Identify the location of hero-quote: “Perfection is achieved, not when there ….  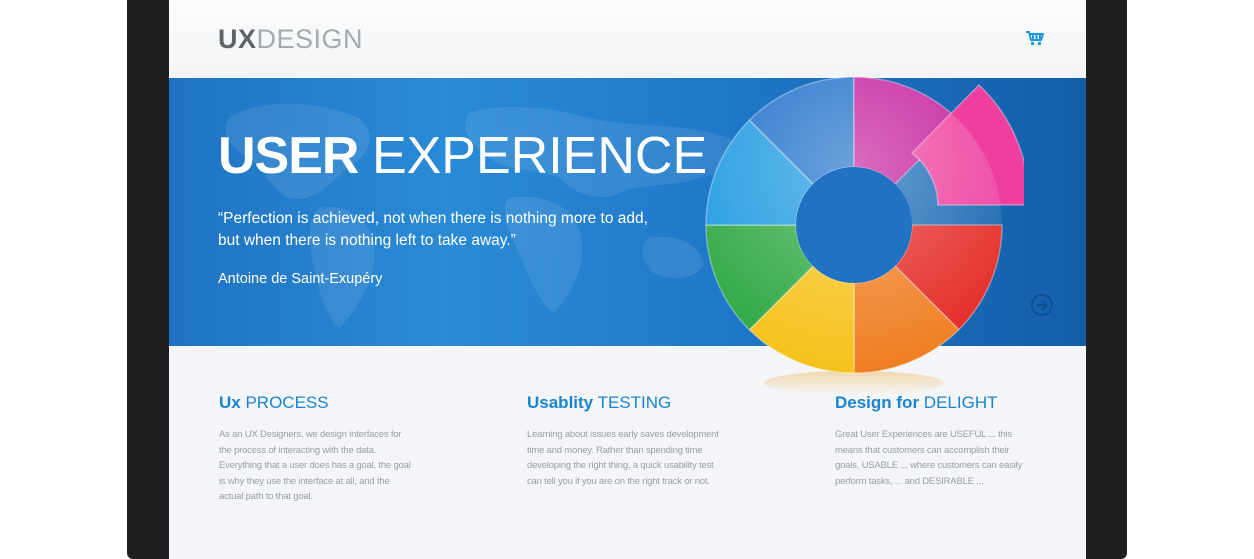
(433, 229).